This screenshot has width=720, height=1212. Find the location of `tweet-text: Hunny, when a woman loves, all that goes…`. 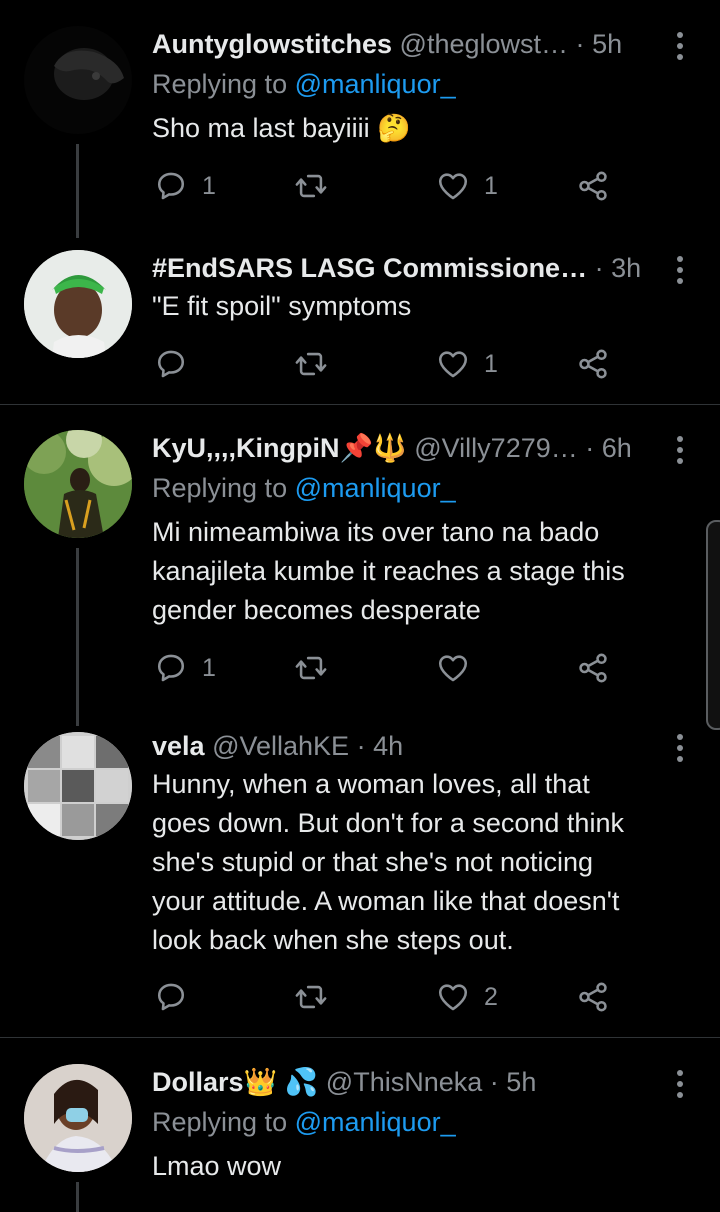

tweet-text: Hunny, when a woman loves, all that goes… is located at coordinates (422, 862).